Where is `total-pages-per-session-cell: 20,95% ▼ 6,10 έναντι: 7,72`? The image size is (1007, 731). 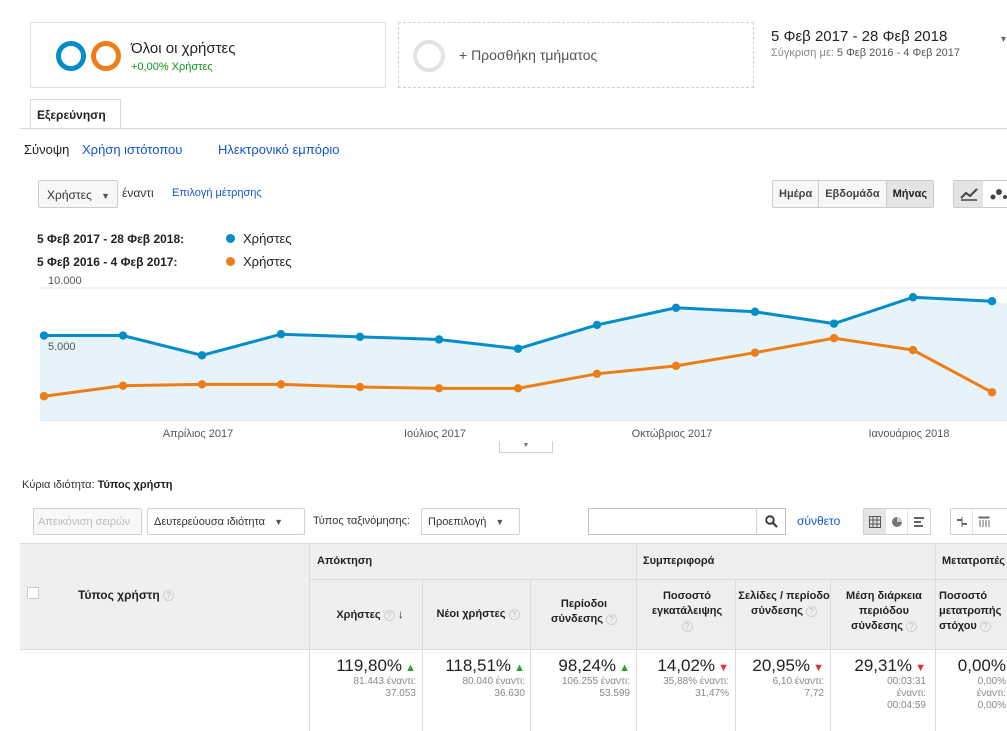 total-pages-per-session-cell: 20,95% ▼ 6,10 έναντι: 7,72 is located at coordinates (781, 678).